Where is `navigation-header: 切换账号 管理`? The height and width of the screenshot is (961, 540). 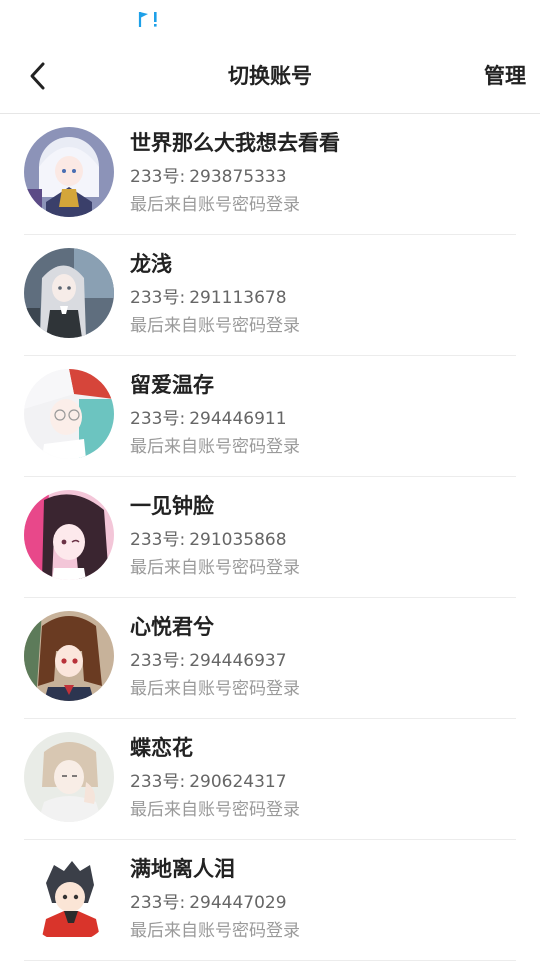 navigation-header: 切换账号 管理 is located at coordinates (270, 76).